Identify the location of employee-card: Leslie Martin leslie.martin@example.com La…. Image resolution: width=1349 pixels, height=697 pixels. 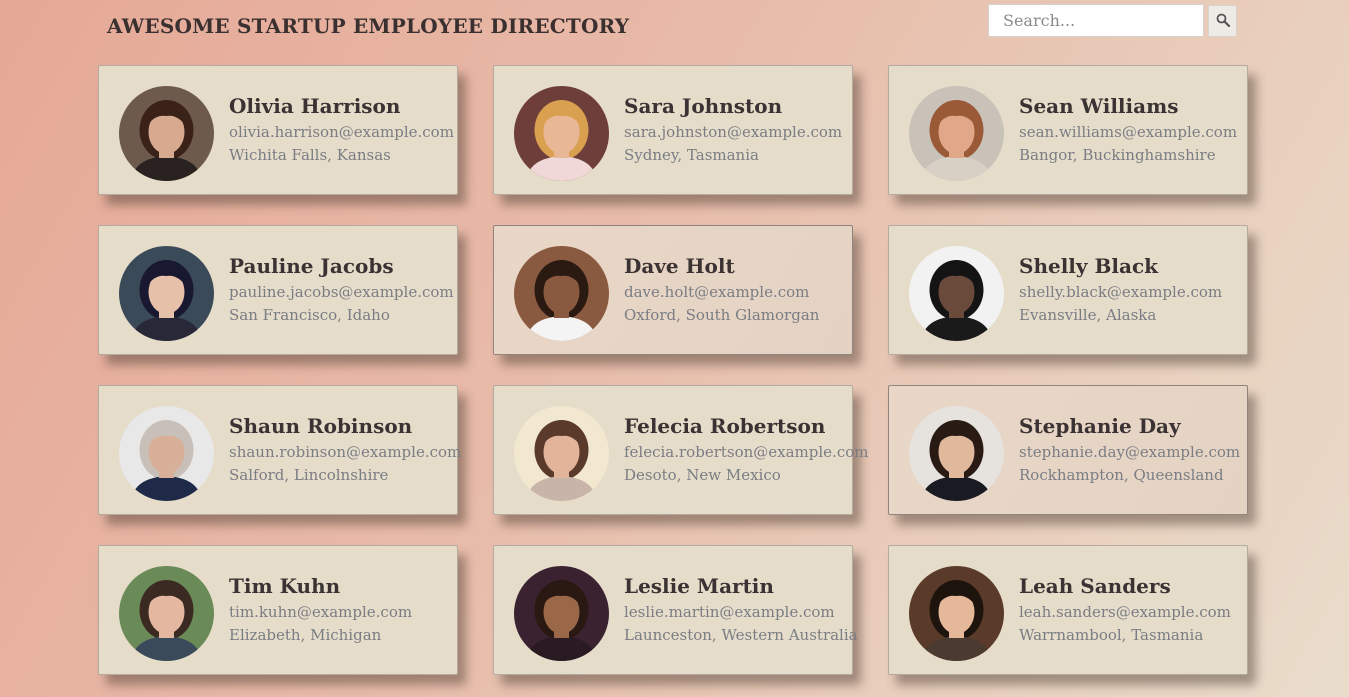
(675, 610).